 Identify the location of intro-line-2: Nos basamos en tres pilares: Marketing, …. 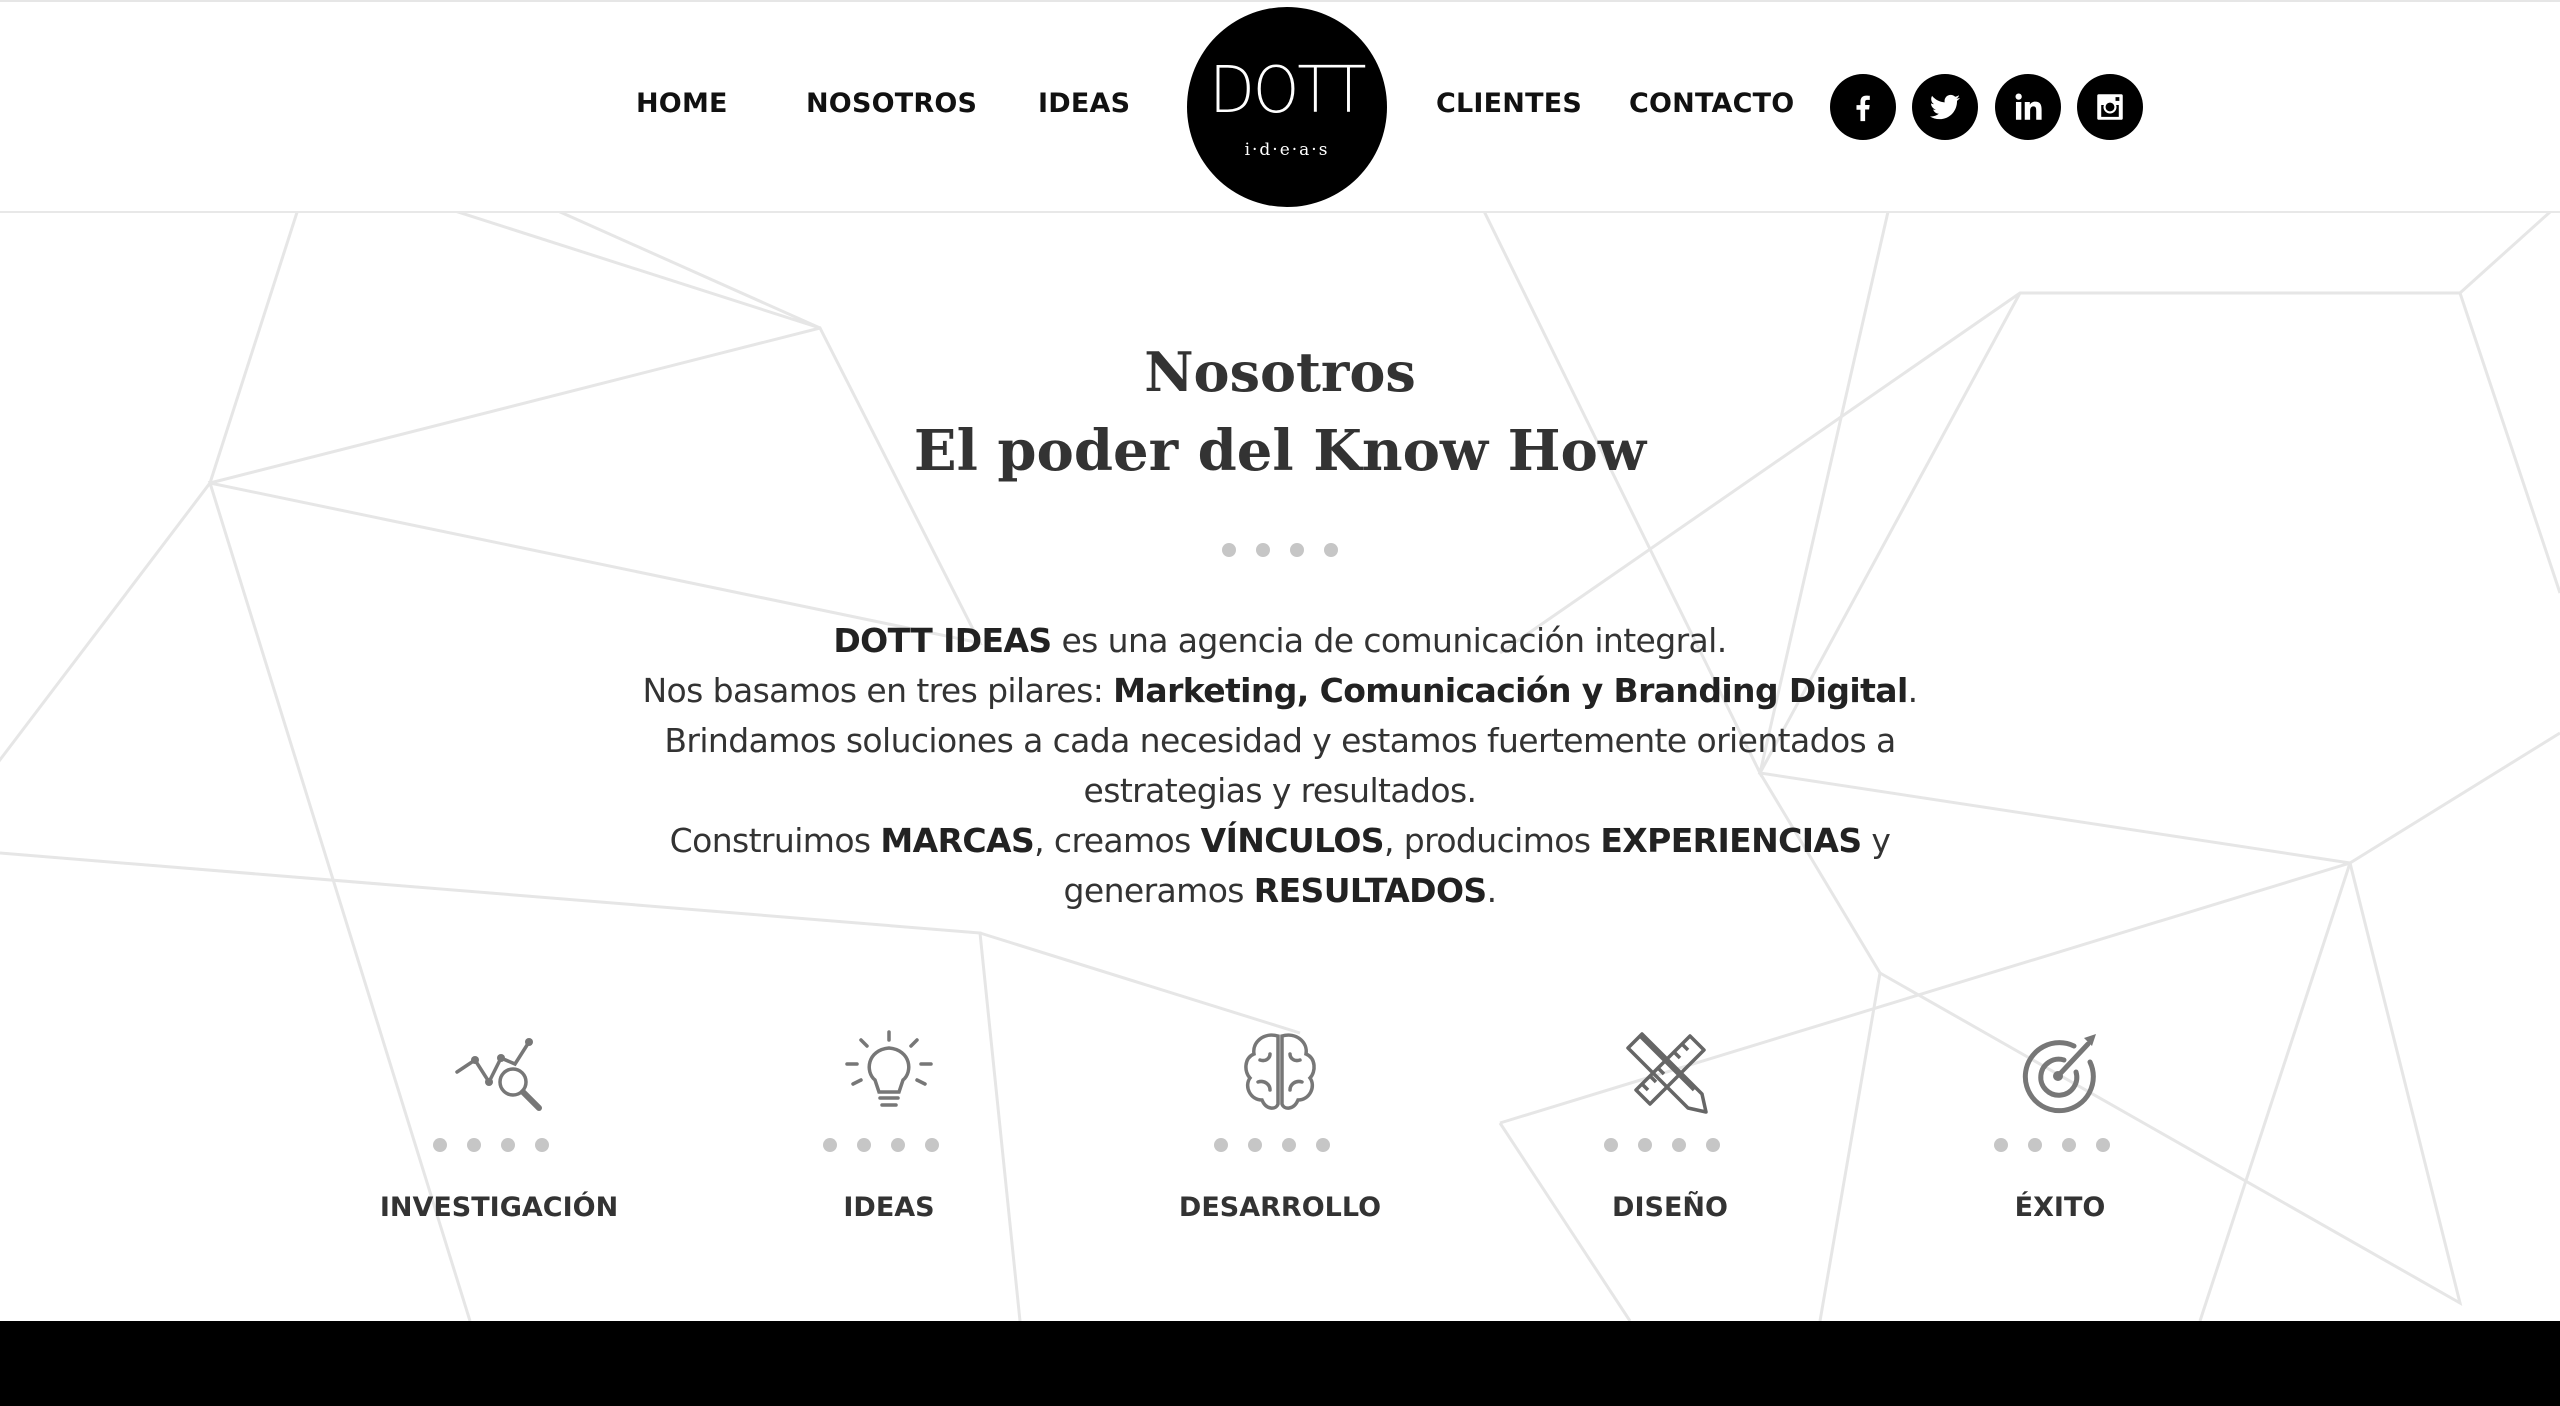
(1280, 690).